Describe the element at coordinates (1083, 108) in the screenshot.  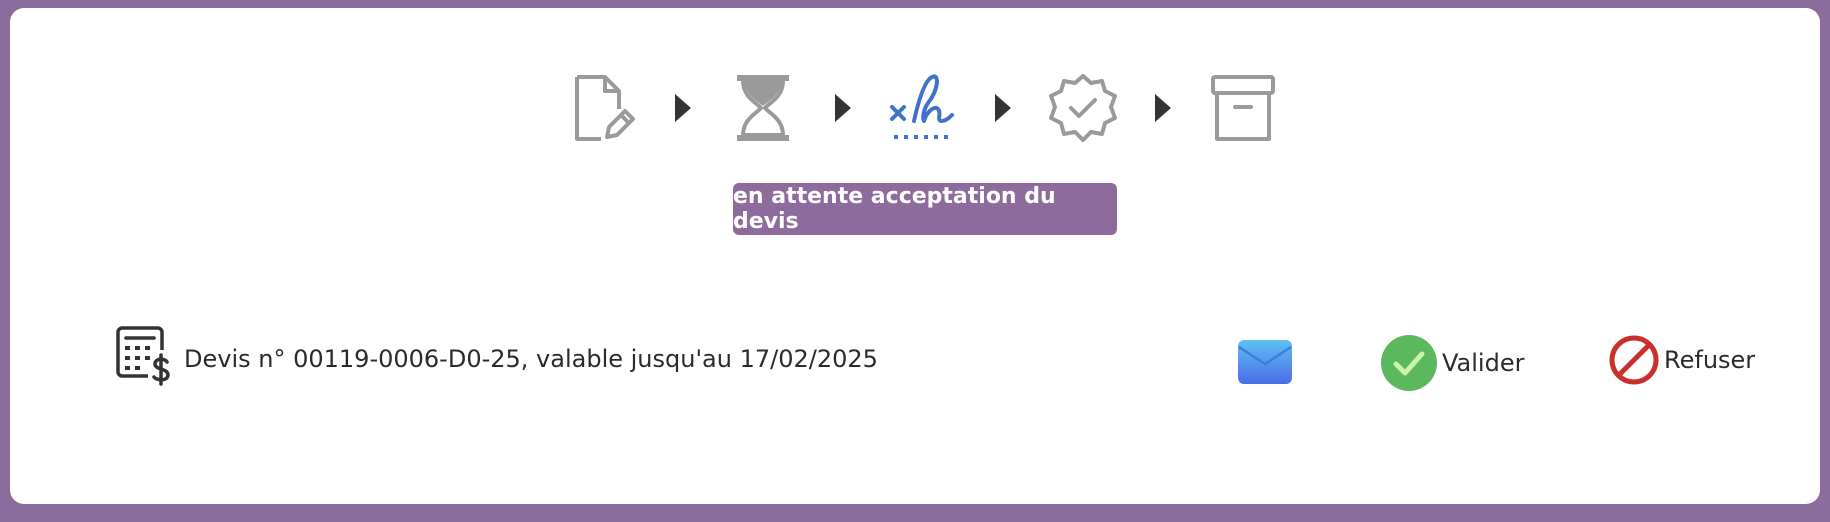
I see `certified-badge-icon` at that location.